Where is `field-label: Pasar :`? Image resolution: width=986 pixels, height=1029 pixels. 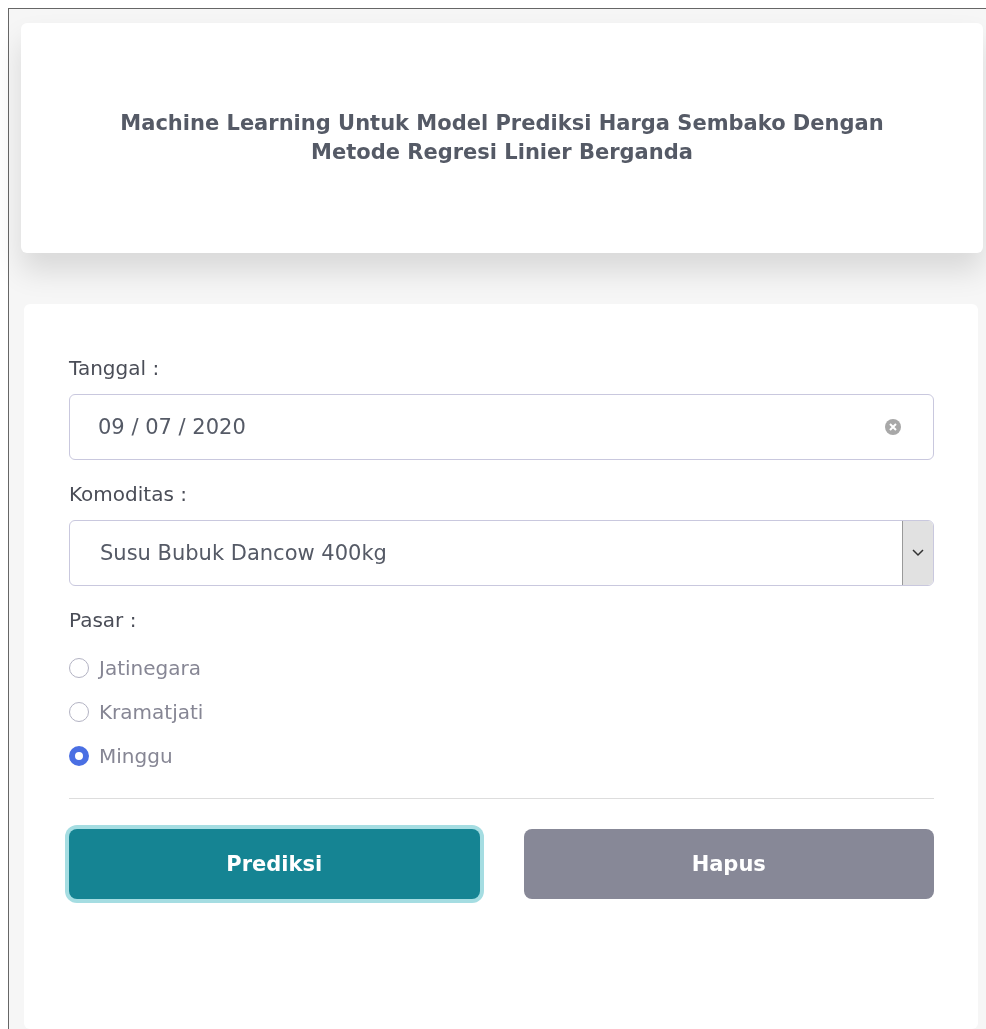 field-label: Pasar : is located at coordinates (103, 620).